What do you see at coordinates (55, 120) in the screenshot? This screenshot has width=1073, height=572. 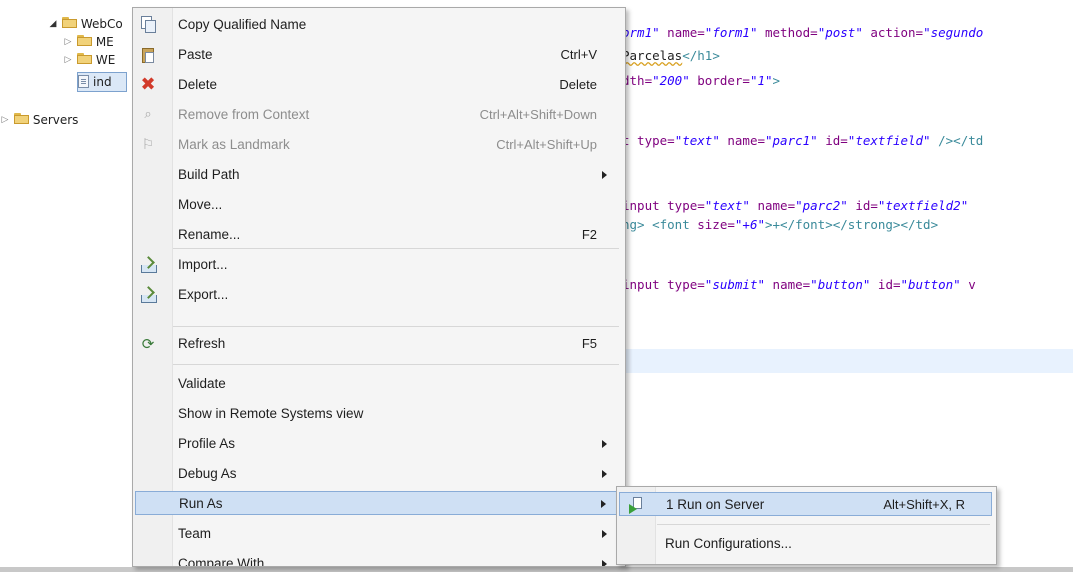 I see `tree-node-label: Servers` at bounding box center [55, 120].